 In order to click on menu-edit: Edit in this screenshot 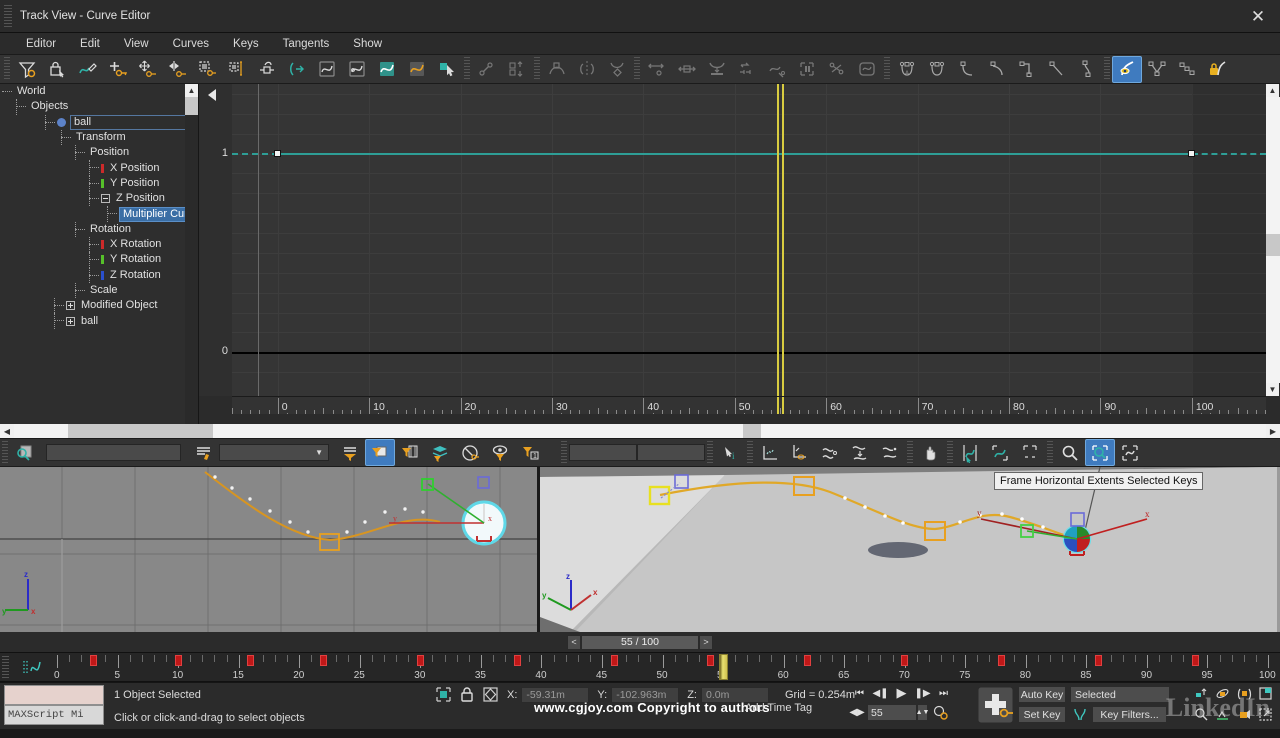, I will do `click(90, 44)`.